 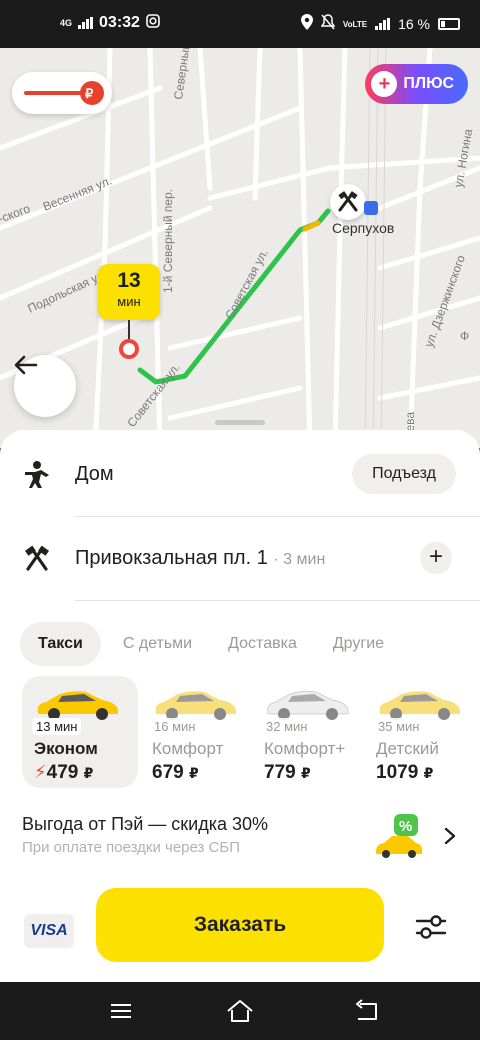 I want to click on service-tabs: Такси С детьми Доставка Другие, so click(x=209, y=644).